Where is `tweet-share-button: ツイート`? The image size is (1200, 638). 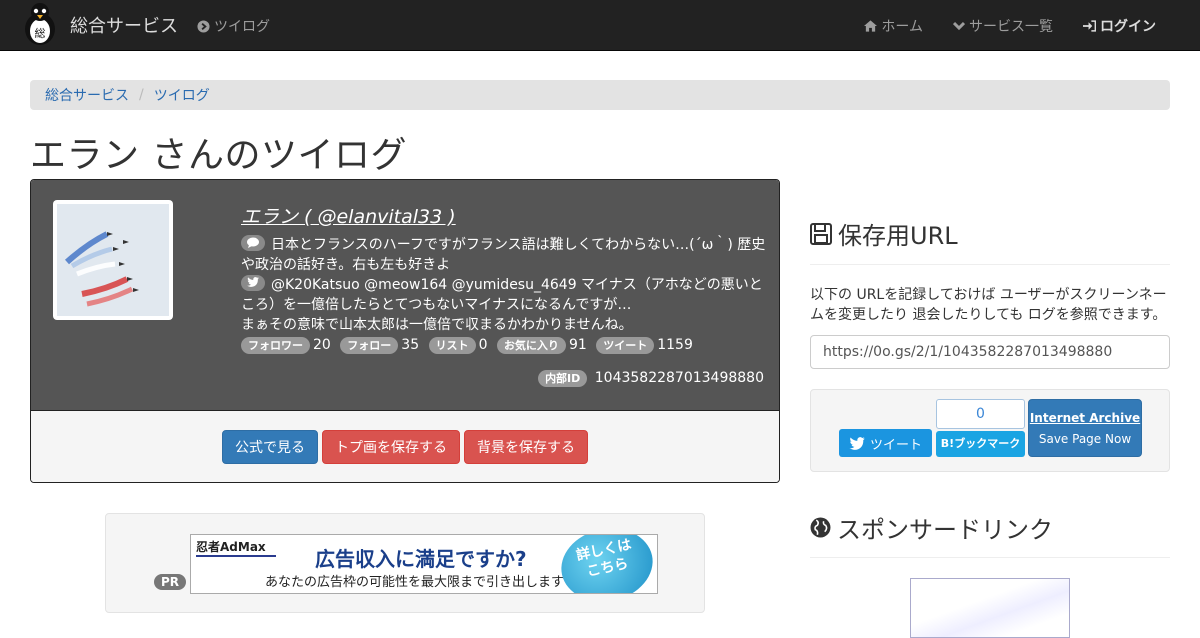
tweet-share-button: ツイート is located at coordinates (885, 443).